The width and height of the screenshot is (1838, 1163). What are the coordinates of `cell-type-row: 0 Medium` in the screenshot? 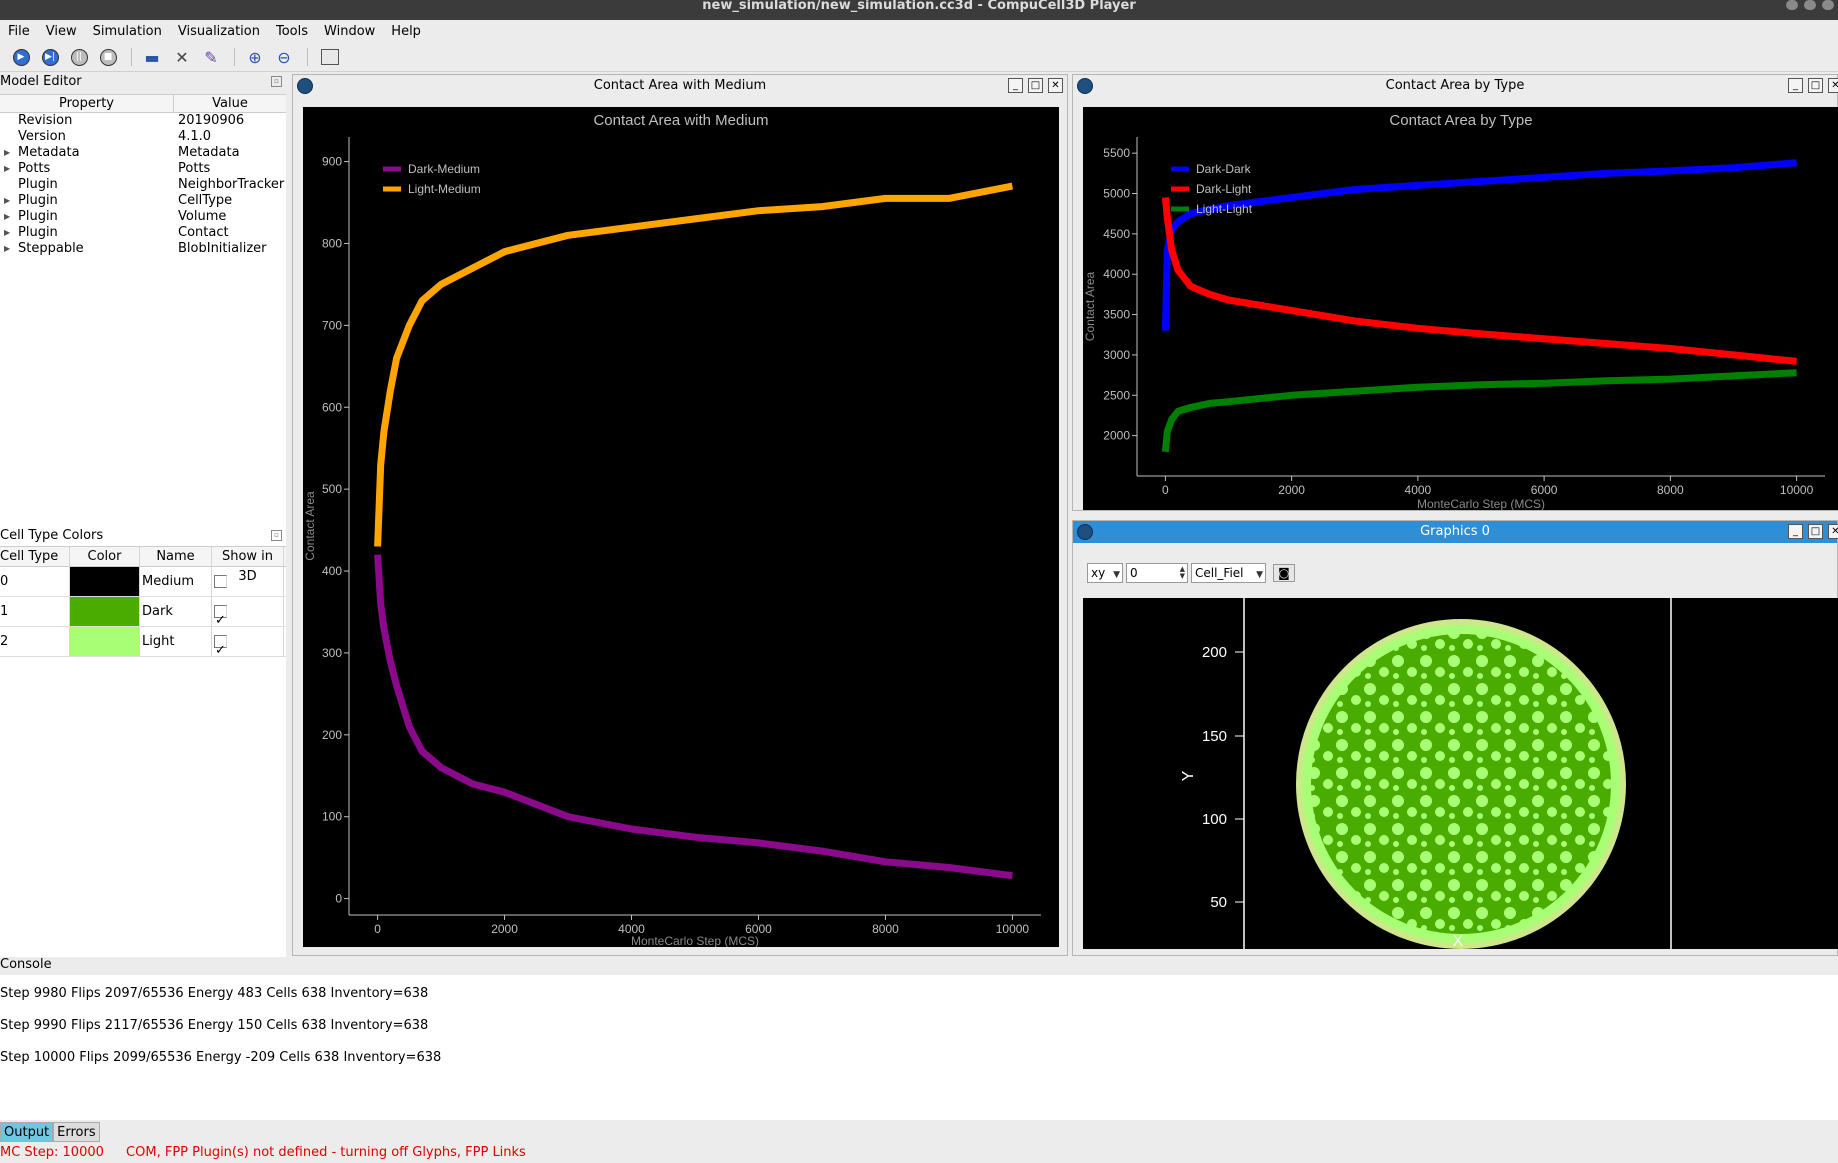 It's located at (143, 582).